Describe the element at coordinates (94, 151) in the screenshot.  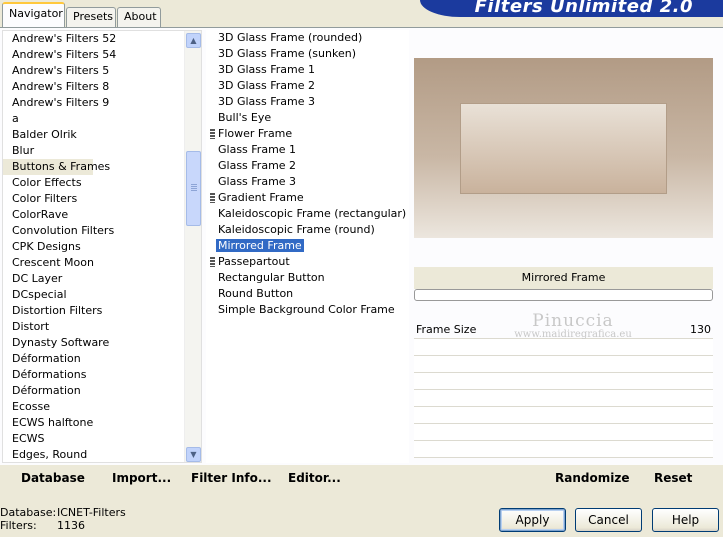
I see `category-item: Blur` at that location.